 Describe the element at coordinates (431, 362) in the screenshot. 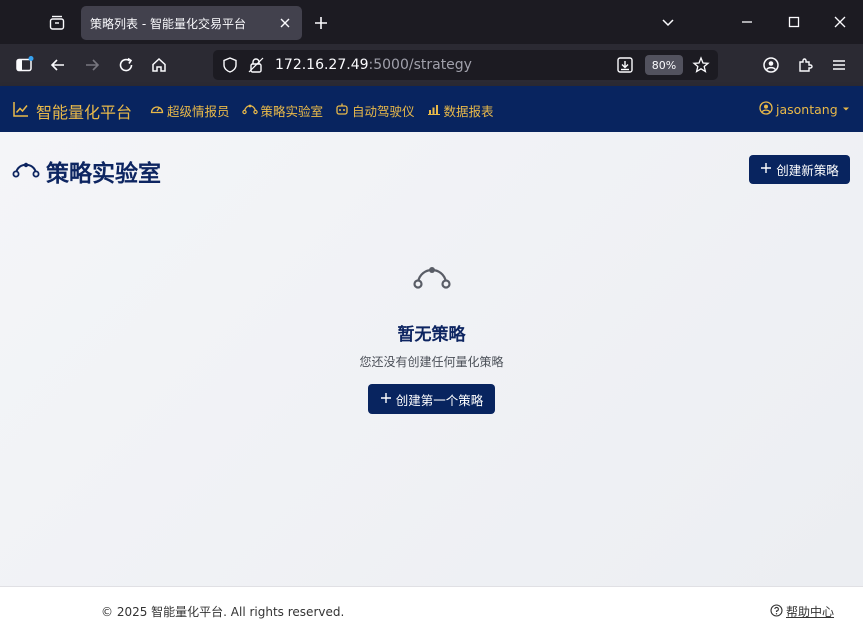

I see `empty-state-description: 您还没有创建任何量化策略` at that location.